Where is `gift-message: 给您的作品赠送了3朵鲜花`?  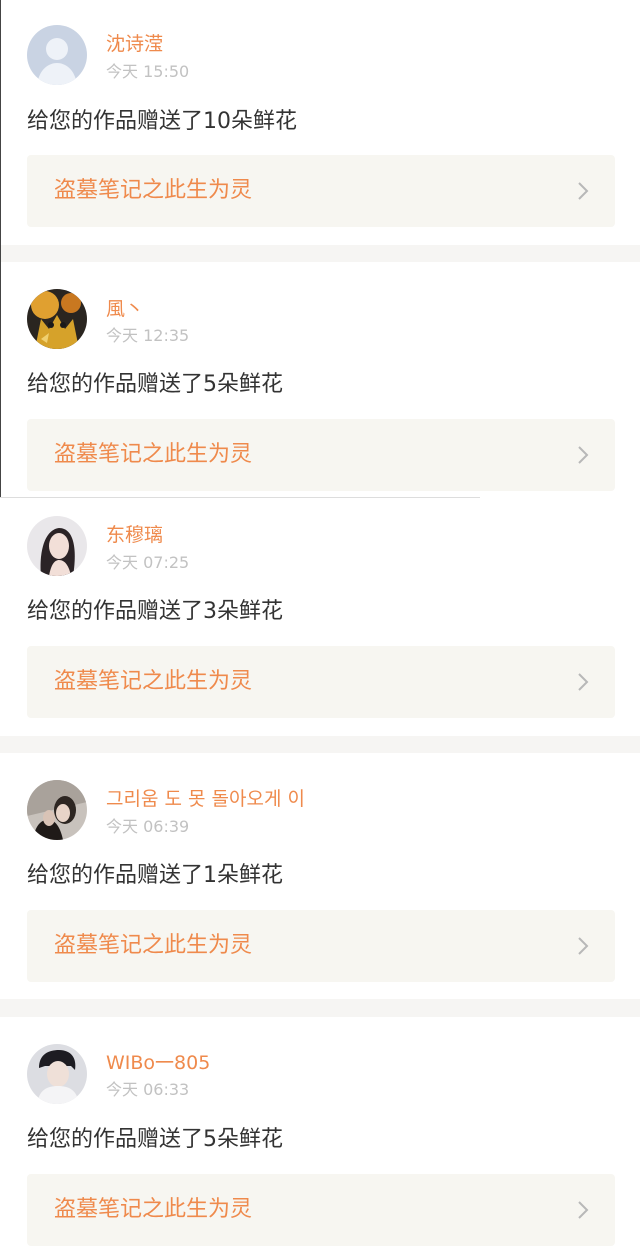
gift-message: 给您的作品赠送了3朵鲜花 is located at coordinates (155, 611).